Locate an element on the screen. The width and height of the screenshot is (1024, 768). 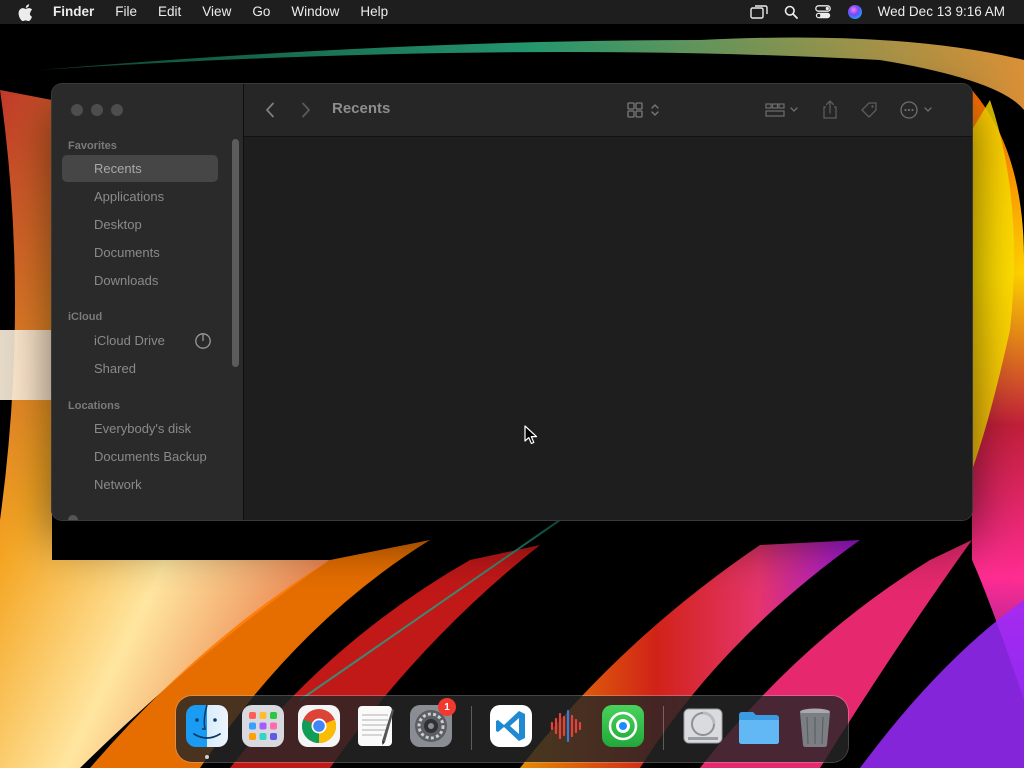
tag-icon is located at coordinates (869, 110).